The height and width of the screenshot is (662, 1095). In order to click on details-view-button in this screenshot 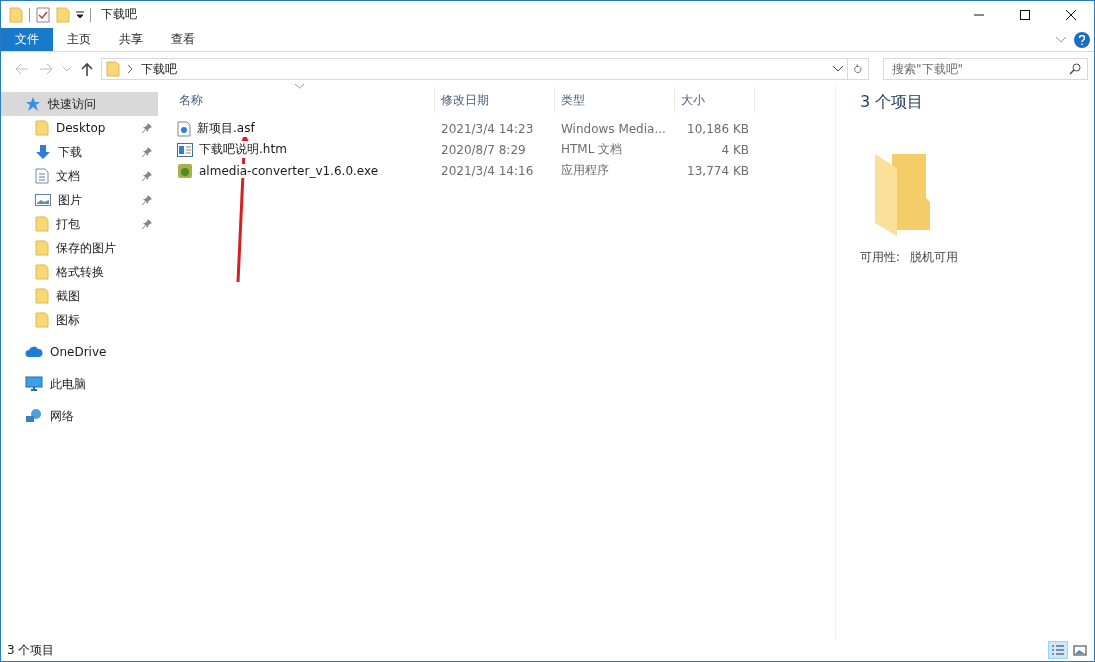, I will do `click(1058, 650)`.